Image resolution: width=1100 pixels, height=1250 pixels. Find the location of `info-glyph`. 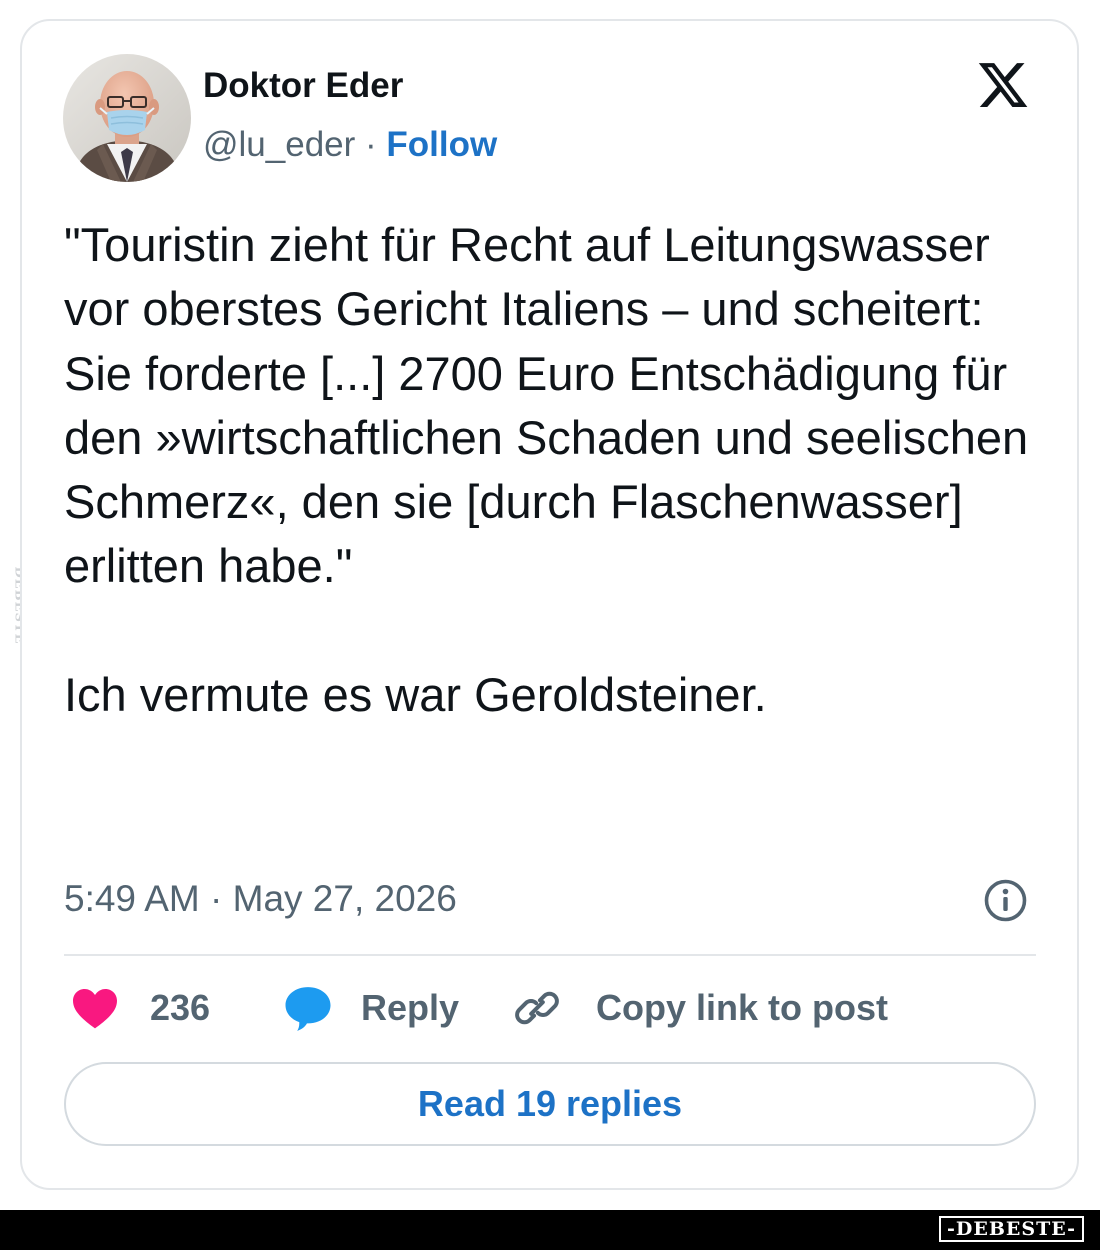

info-glyph is located at coordinates (1005, 900).